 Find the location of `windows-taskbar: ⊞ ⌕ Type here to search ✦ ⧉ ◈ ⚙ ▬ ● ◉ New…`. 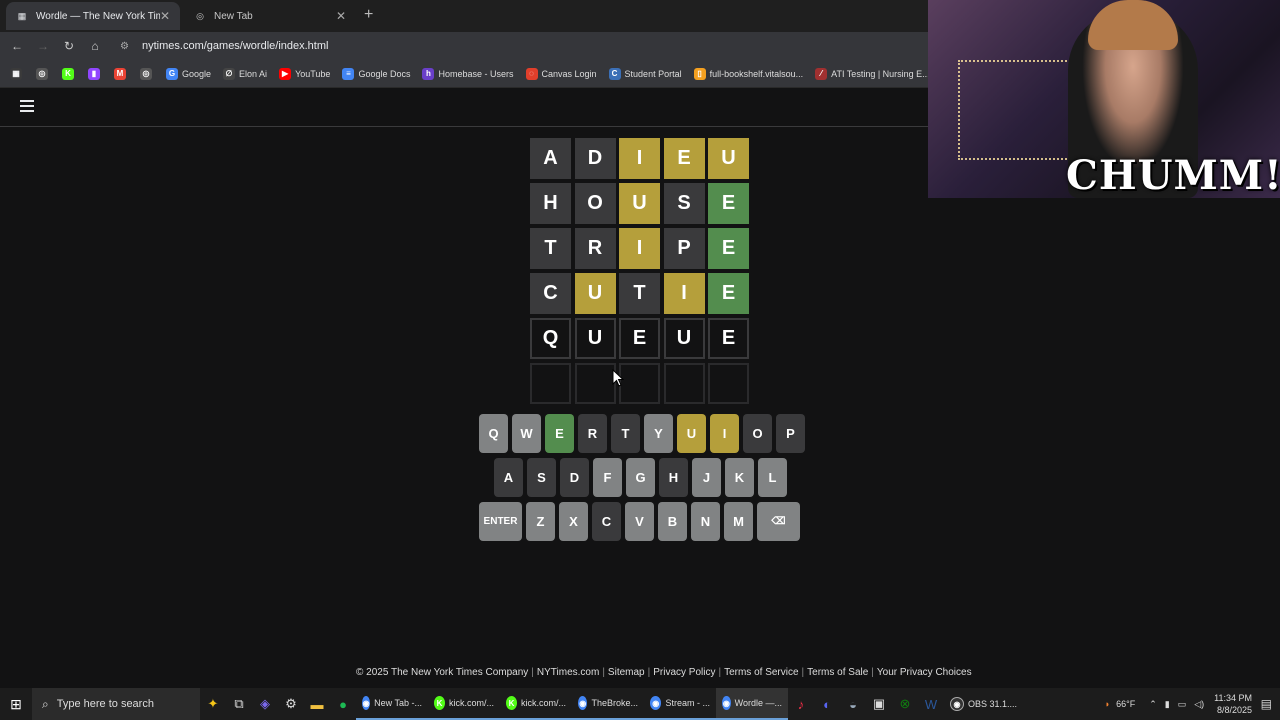

windows-taskbar: ⊞ ⌕ Type here to search ✦ ⧉ ◈ ⚙ ▬ ● ◉ New… is located at coordinates (640, 704).